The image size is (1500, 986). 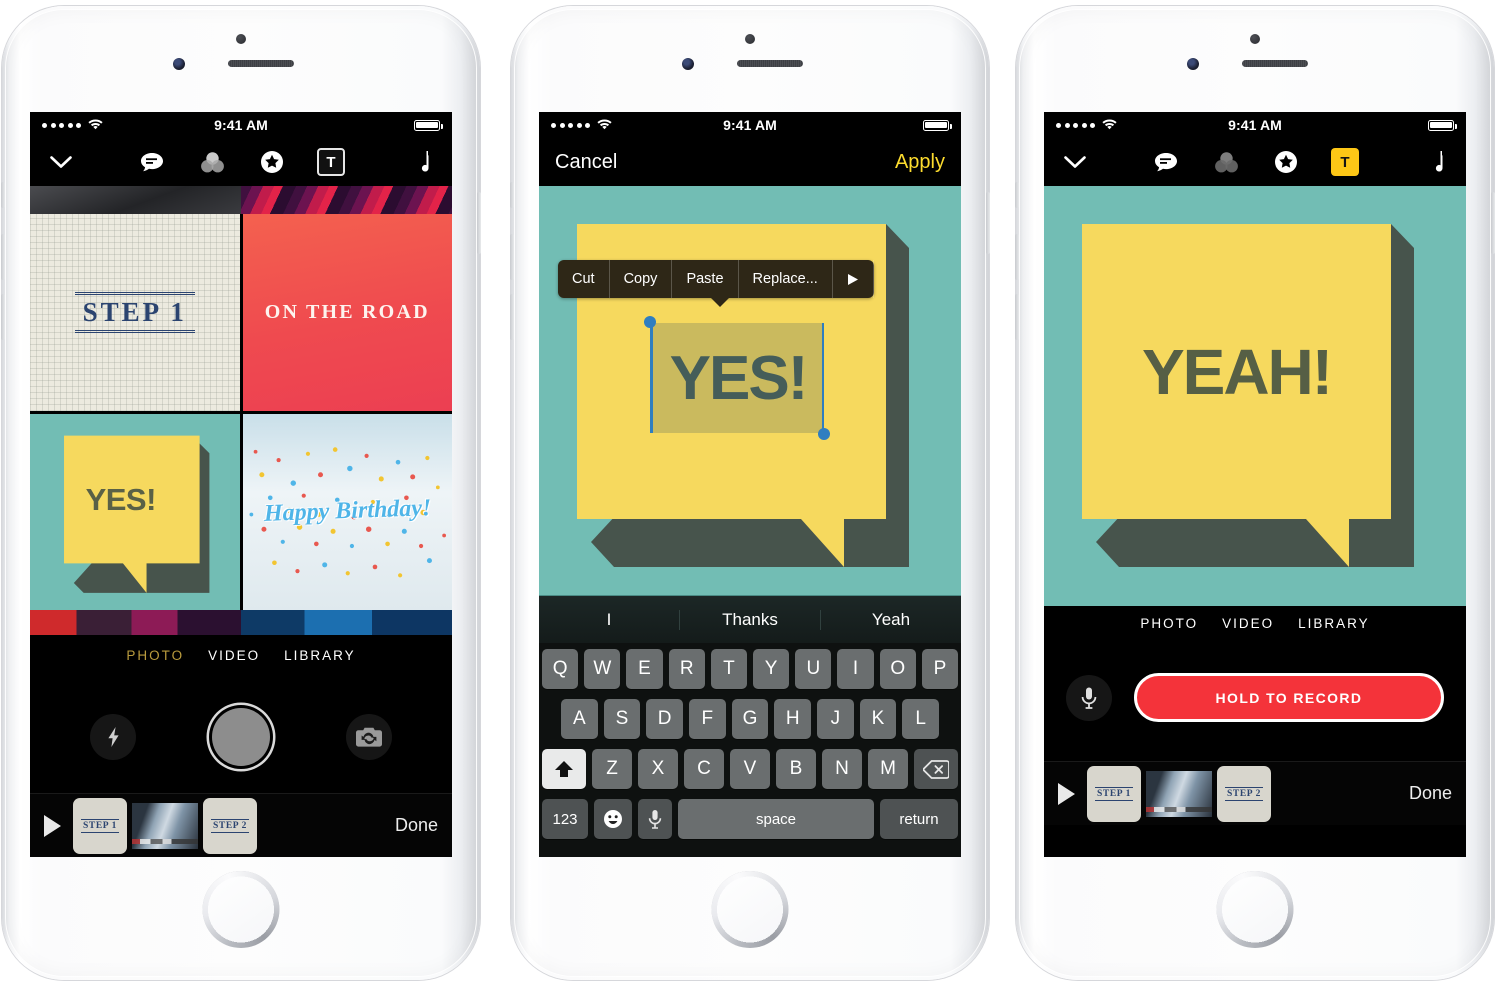 What do you see at coordinates (651, 378) in the screenshot?
I see `selection-left-bar` at bounding box center [651, 378].